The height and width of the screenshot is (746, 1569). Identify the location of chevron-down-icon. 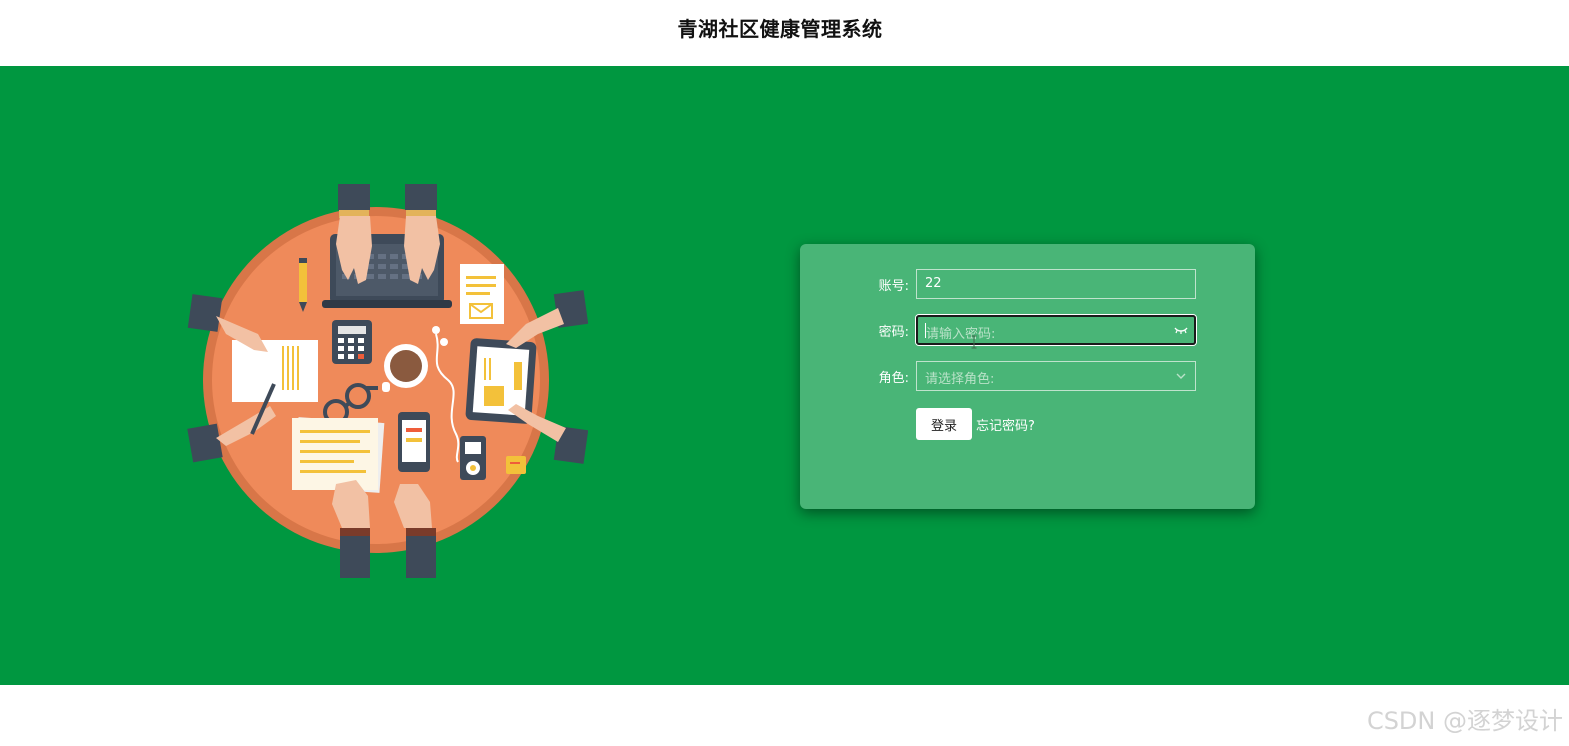
(1181, 376).